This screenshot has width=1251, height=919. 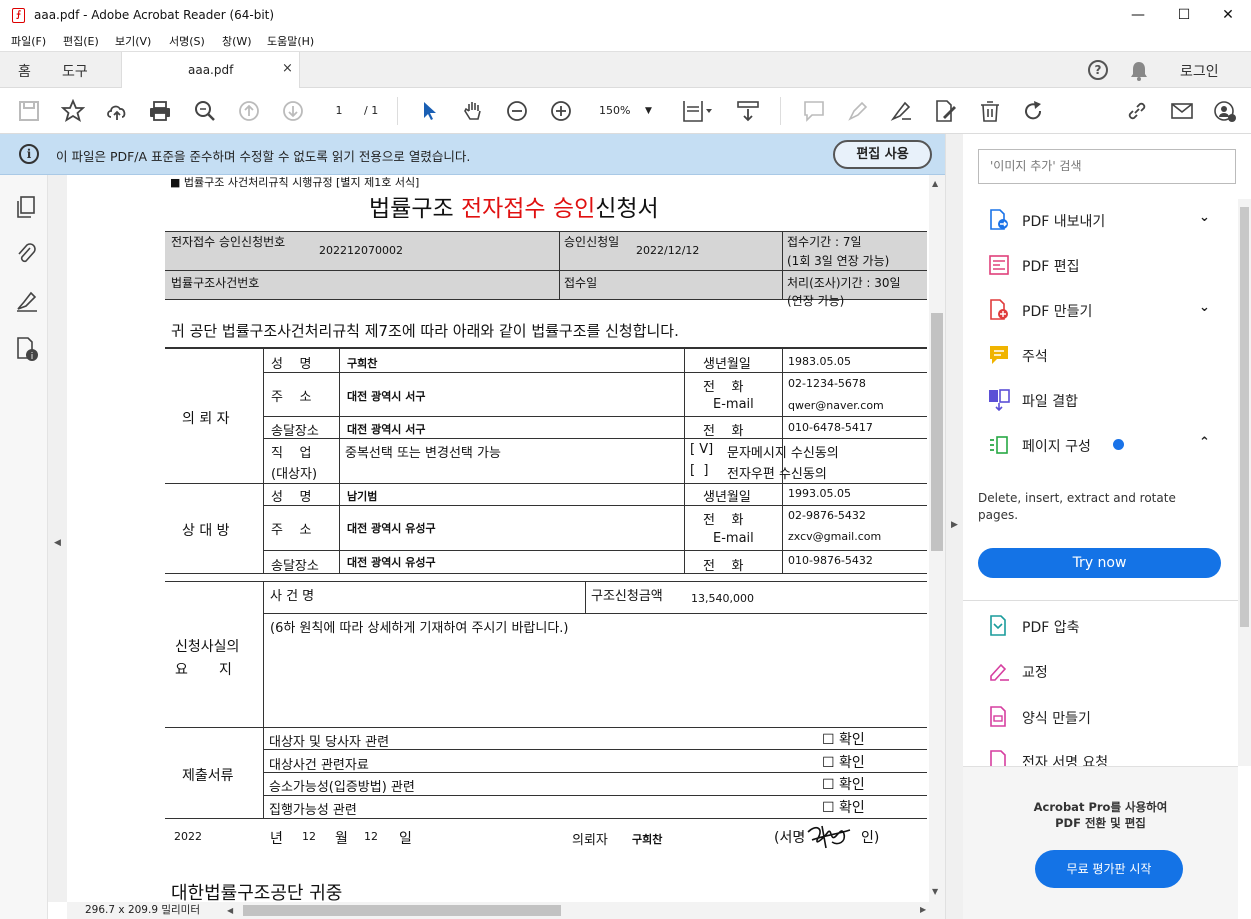 What do you see at coordinates (287, 68) in the screenshot?
I see `tab-close-icon: ×` at bounding box center [287, 68].